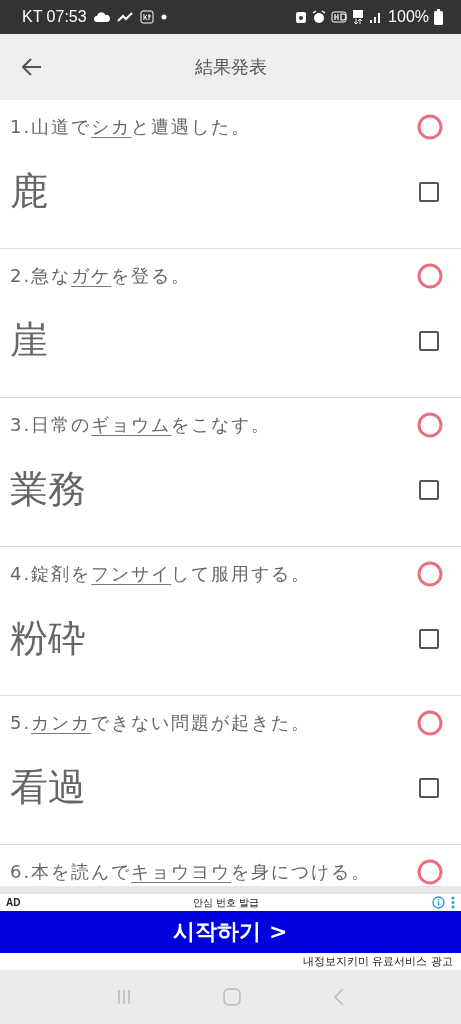 The height and width of the screenshot is (1024, 461). I want to click on back-icon, so click(32, 67).